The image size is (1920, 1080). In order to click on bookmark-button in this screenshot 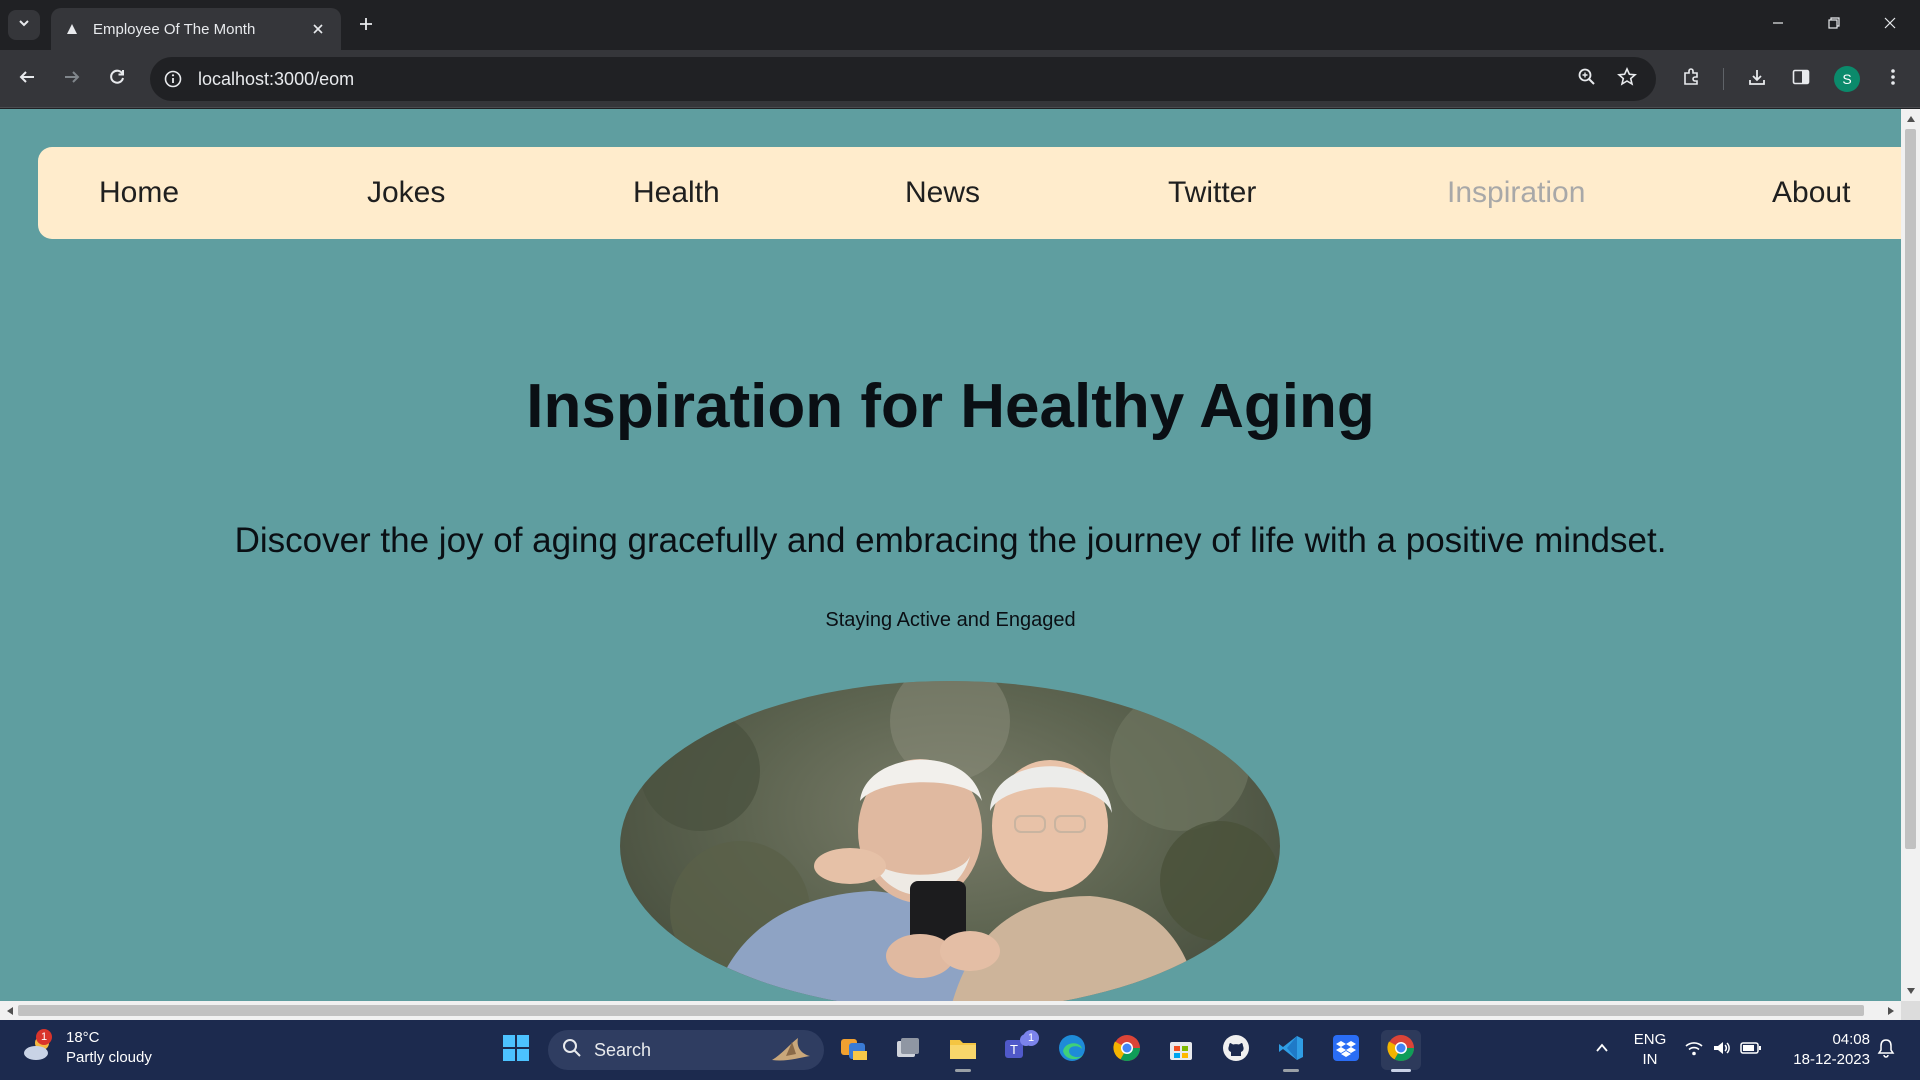, I will do `click(1627, 79)`.